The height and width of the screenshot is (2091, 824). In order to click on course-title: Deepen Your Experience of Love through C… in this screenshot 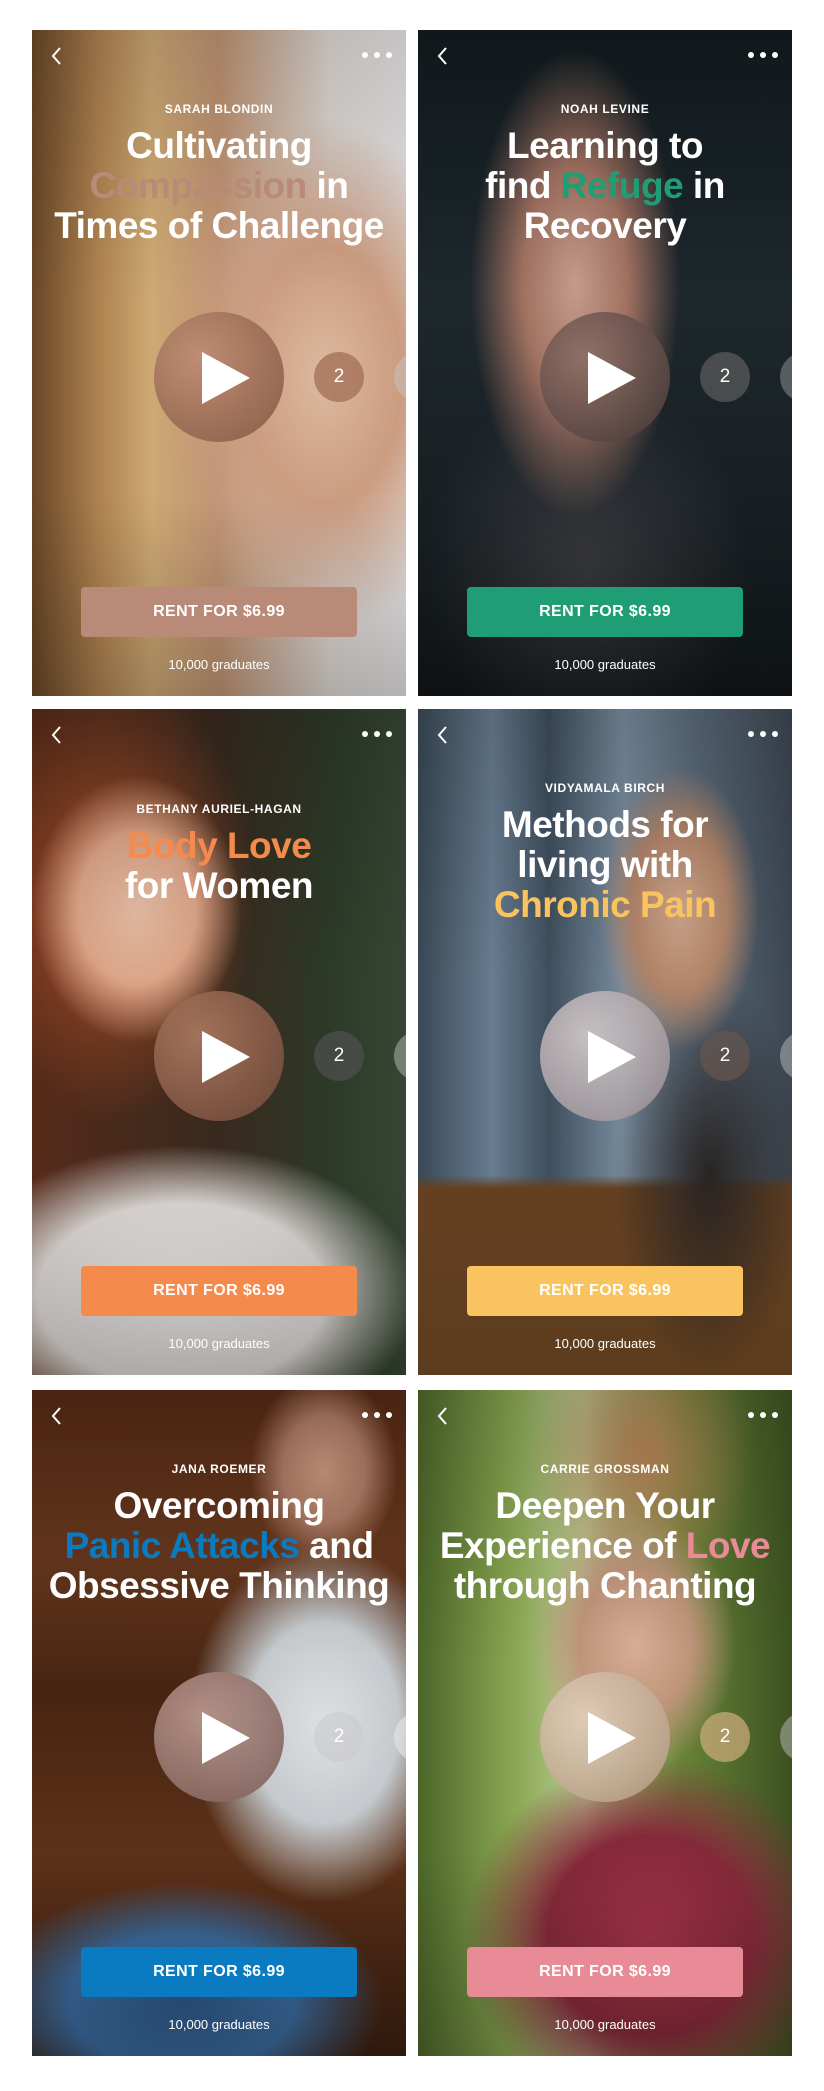, I will do `click(605, 1545)`.